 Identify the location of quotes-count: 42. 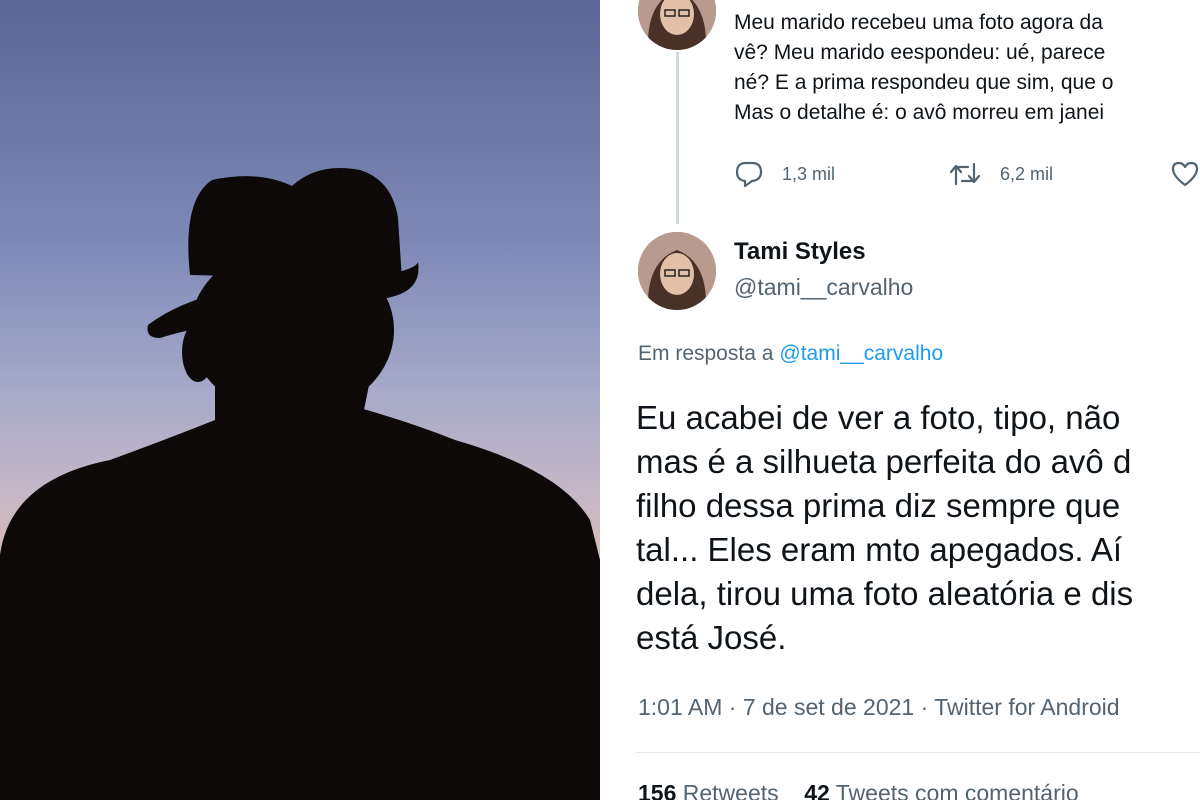
(817, 790).